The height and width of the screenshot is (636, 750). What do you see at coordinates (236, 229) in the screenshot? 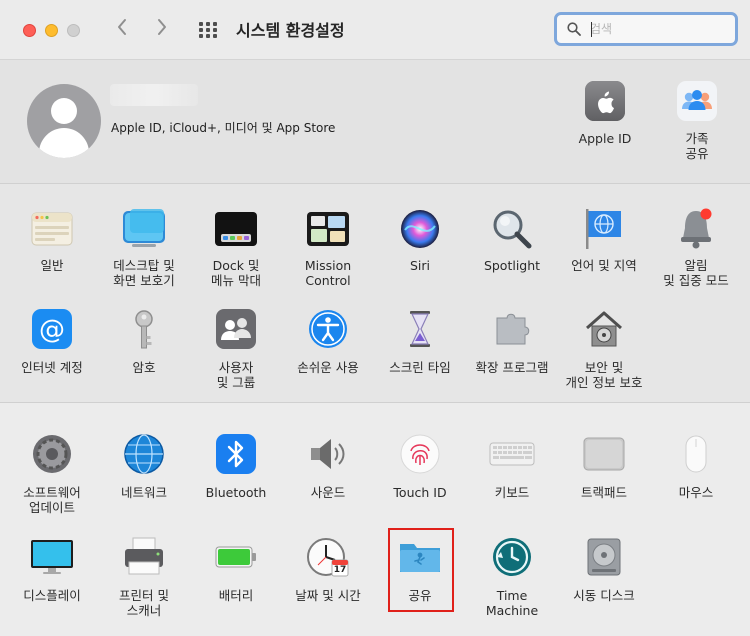
I see `dock-icon` at bounding box center [236, 229].